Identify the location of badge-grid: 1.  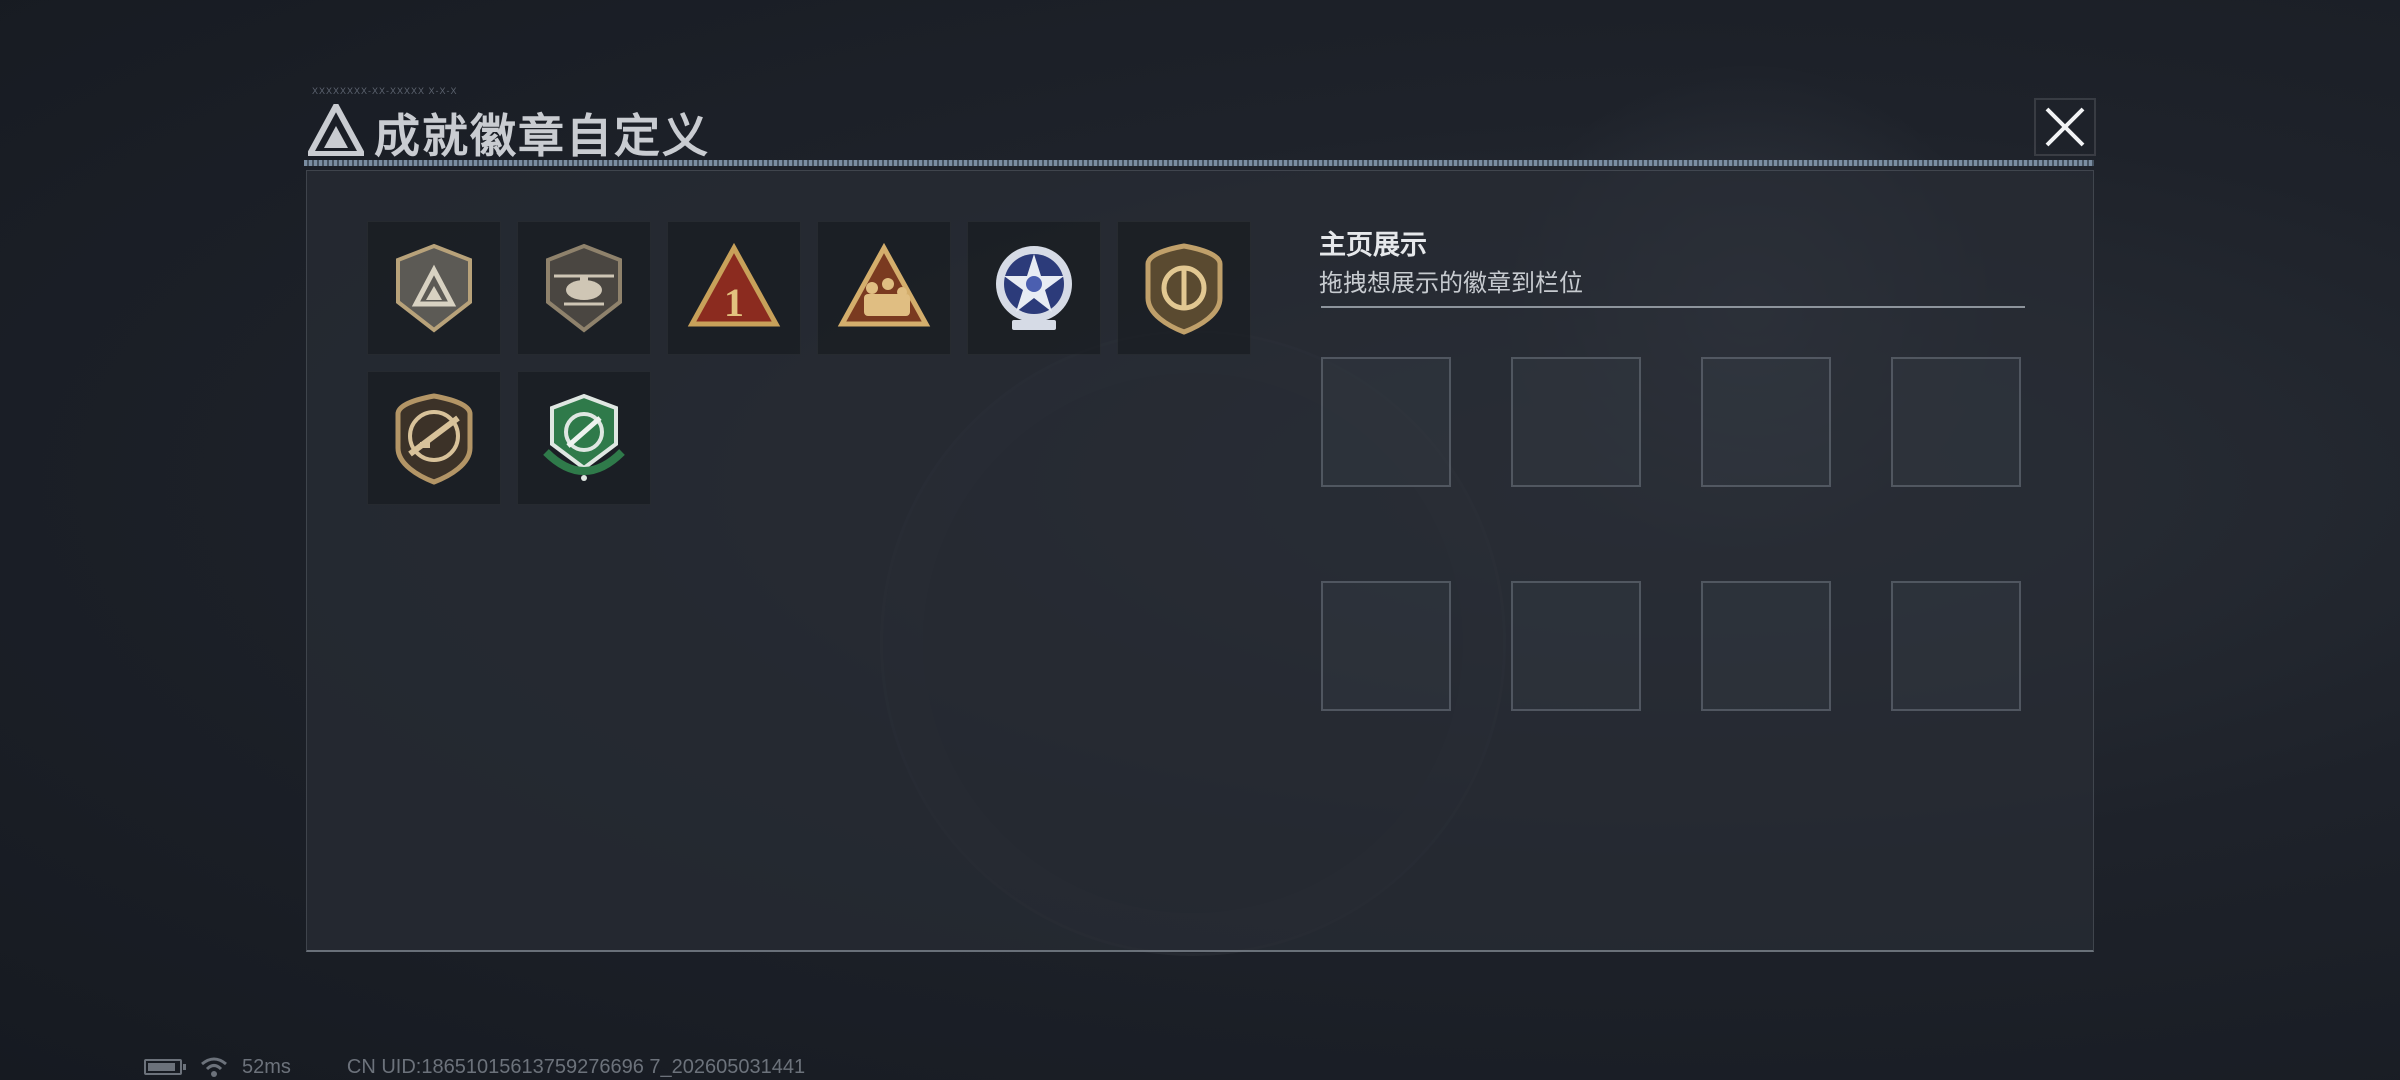
(817, 363).